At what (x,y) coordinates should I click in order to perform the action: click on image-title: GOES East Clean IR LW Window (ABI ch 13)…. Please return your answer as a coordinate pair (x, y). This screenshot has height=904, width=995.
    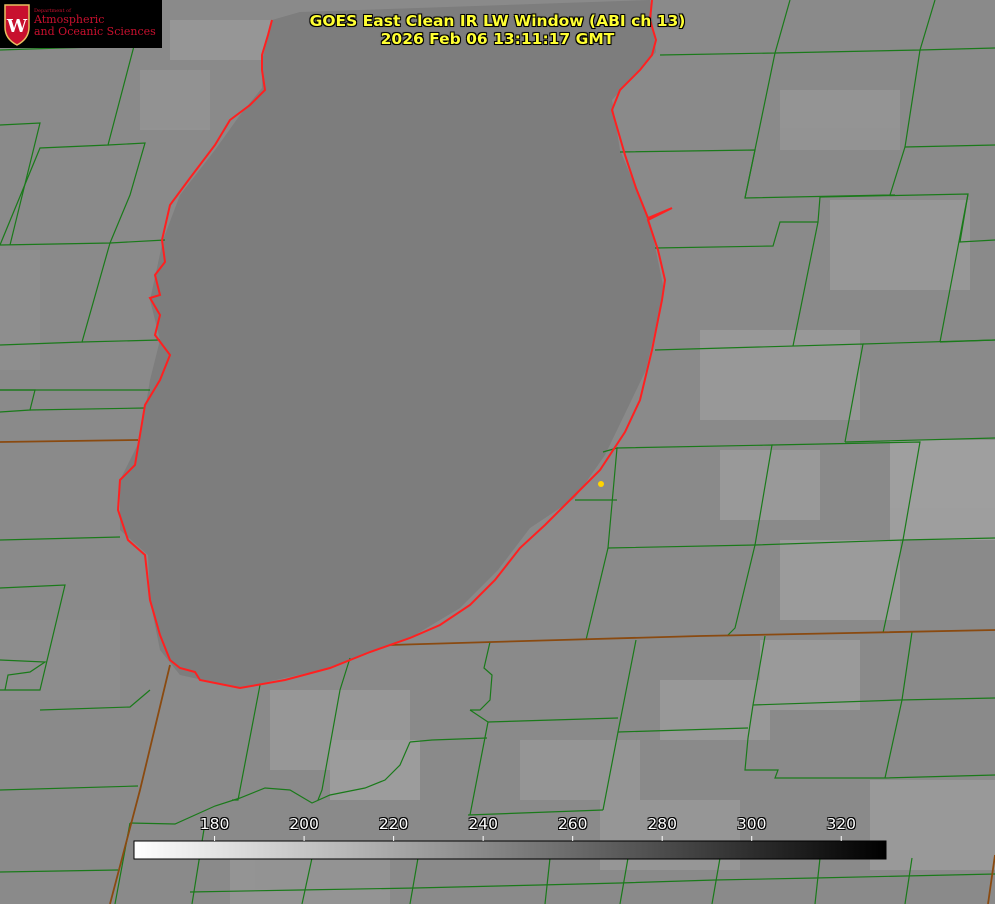
    Looking at the image, I should click on (497, 30).